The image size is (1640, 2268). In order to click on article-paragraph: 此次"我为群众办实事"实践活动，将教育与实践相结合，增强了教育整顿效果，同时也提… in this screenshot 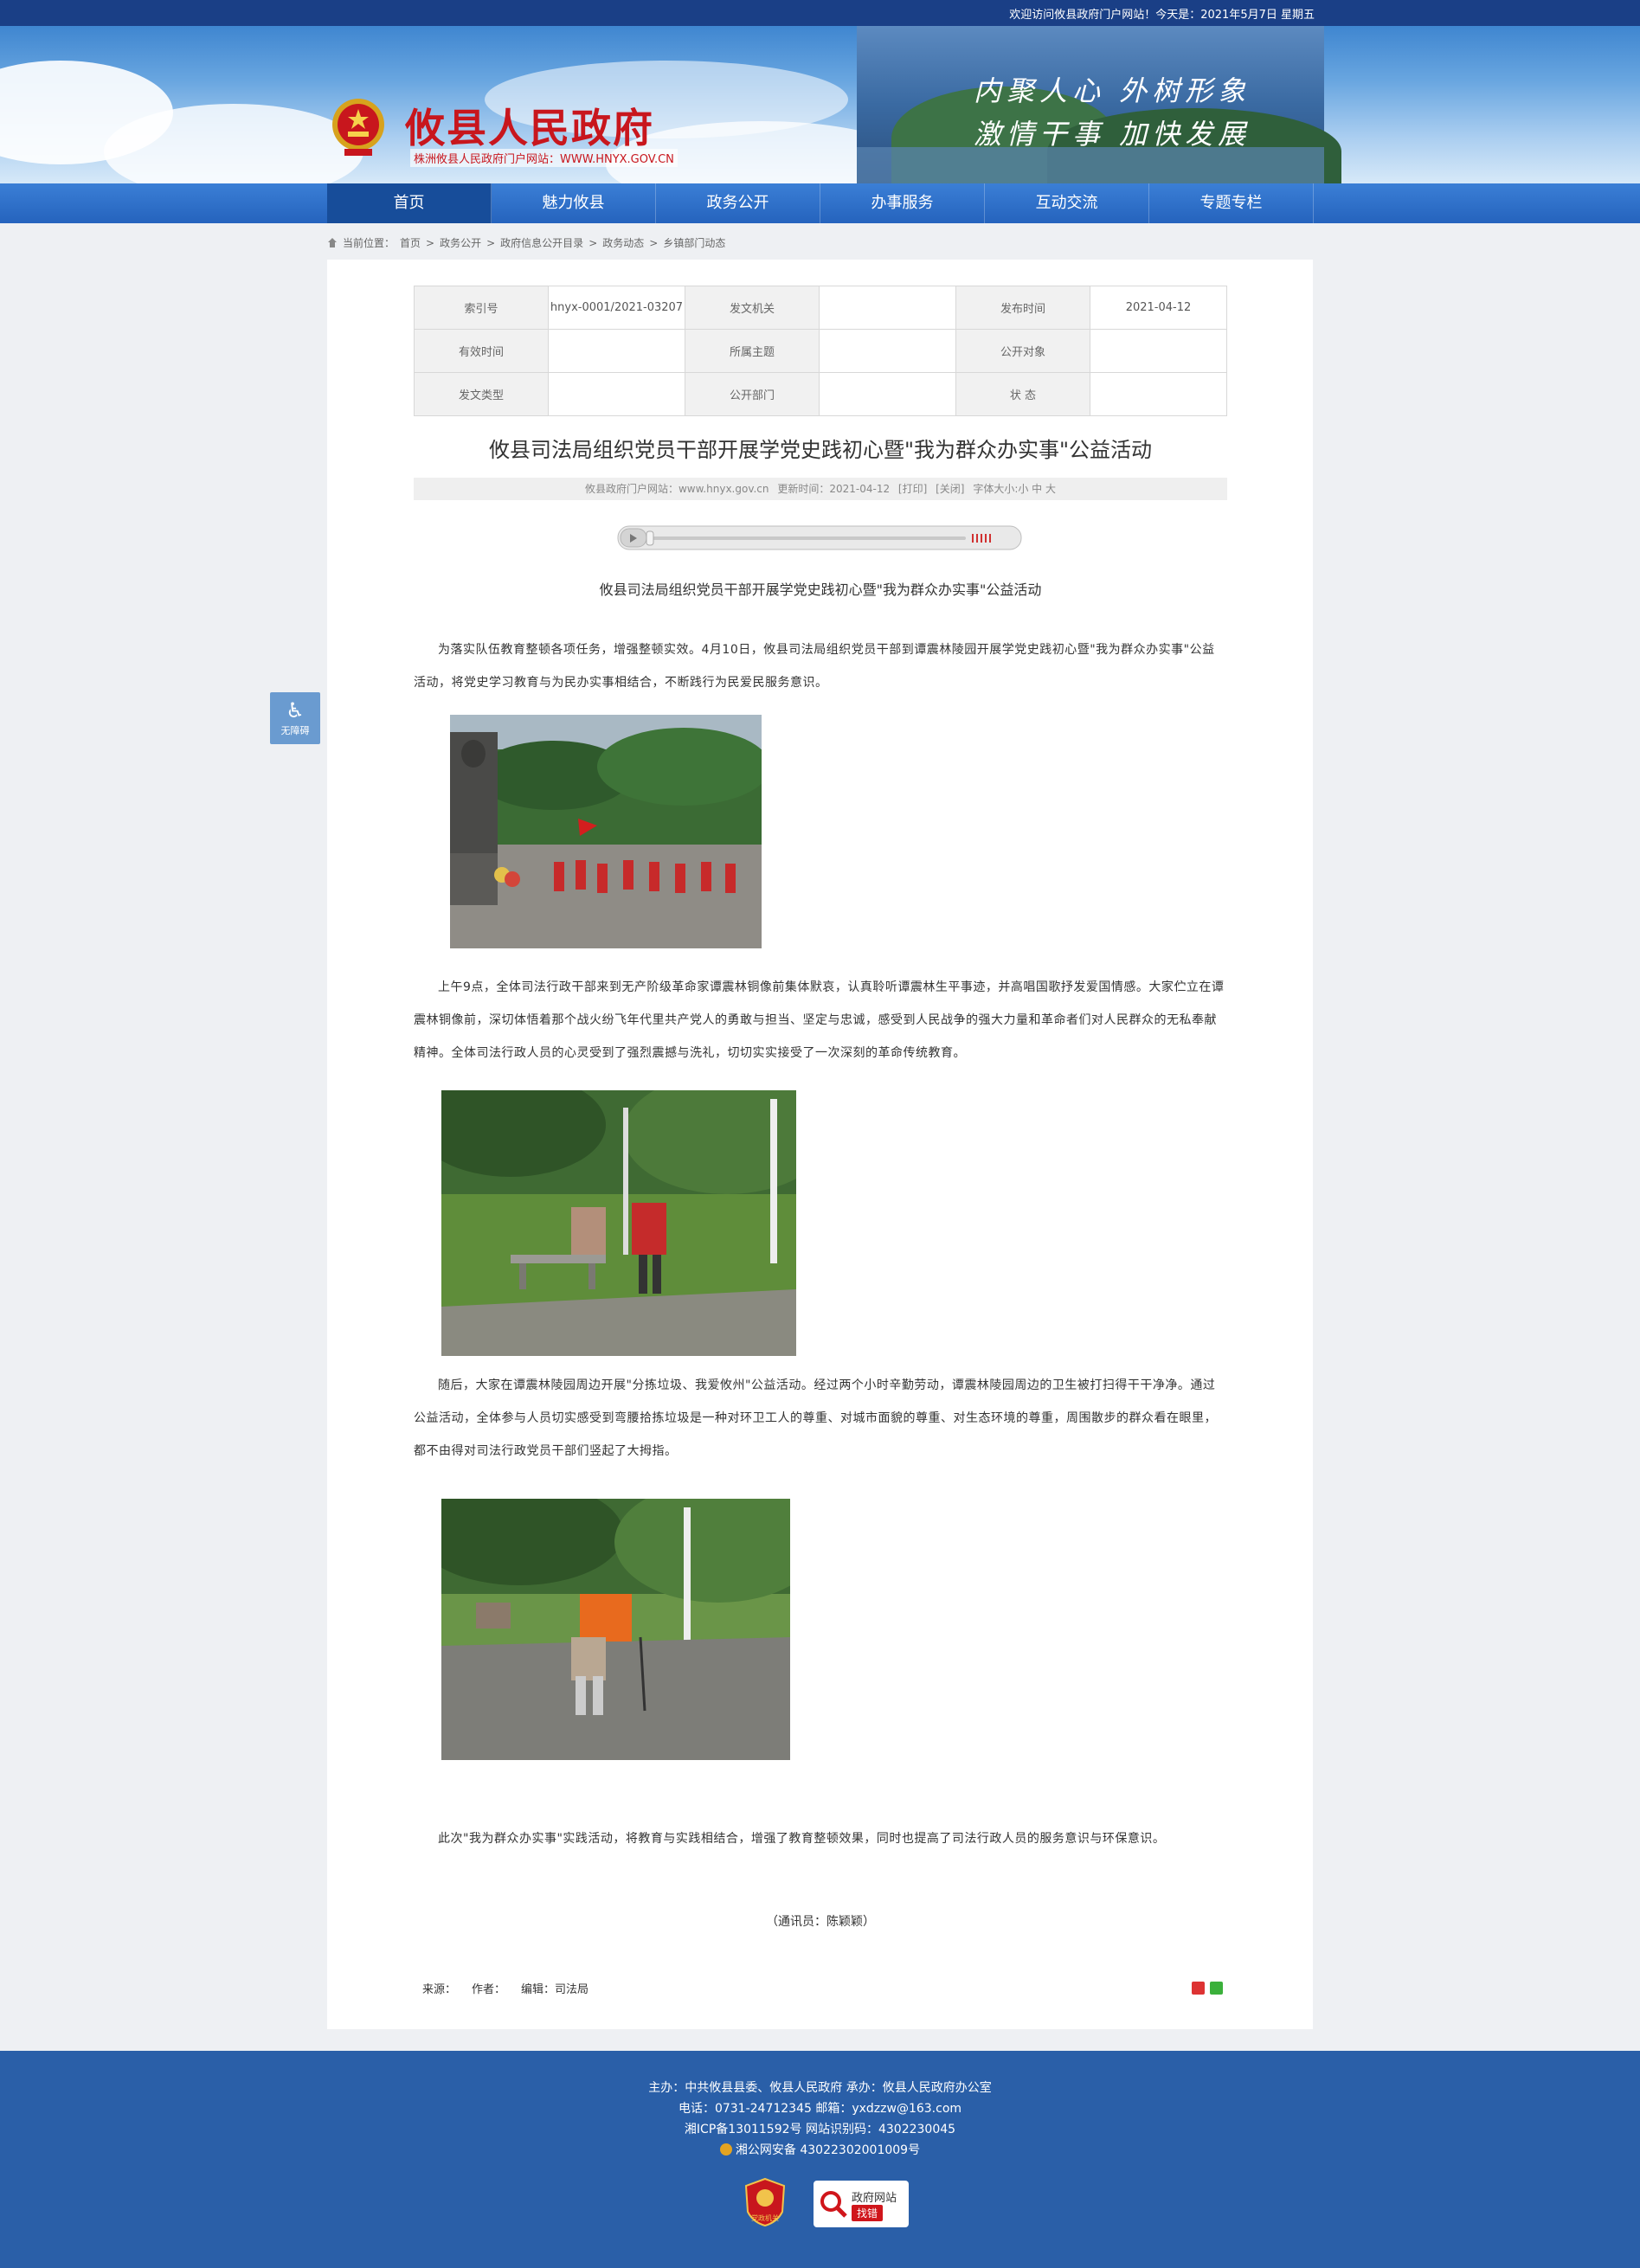, I will do `click(802, 1839)`.